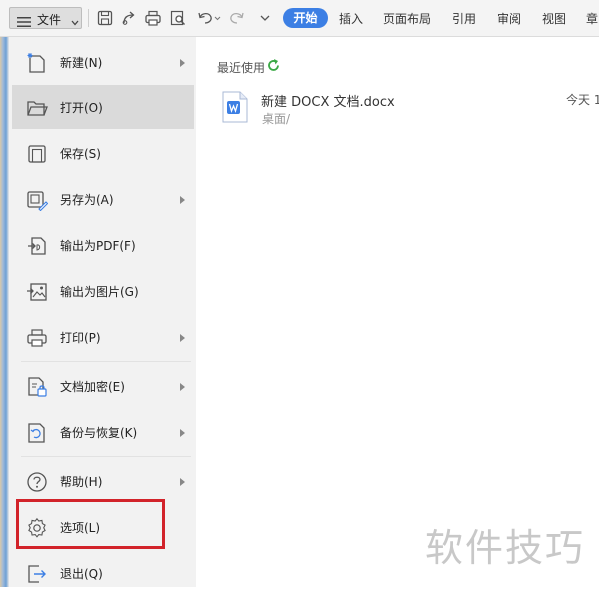  What do you see at coordinates (407, 18) in the screenshot?
I see `tab-page-layout: 页面布局` at bounding box center [407, 18].